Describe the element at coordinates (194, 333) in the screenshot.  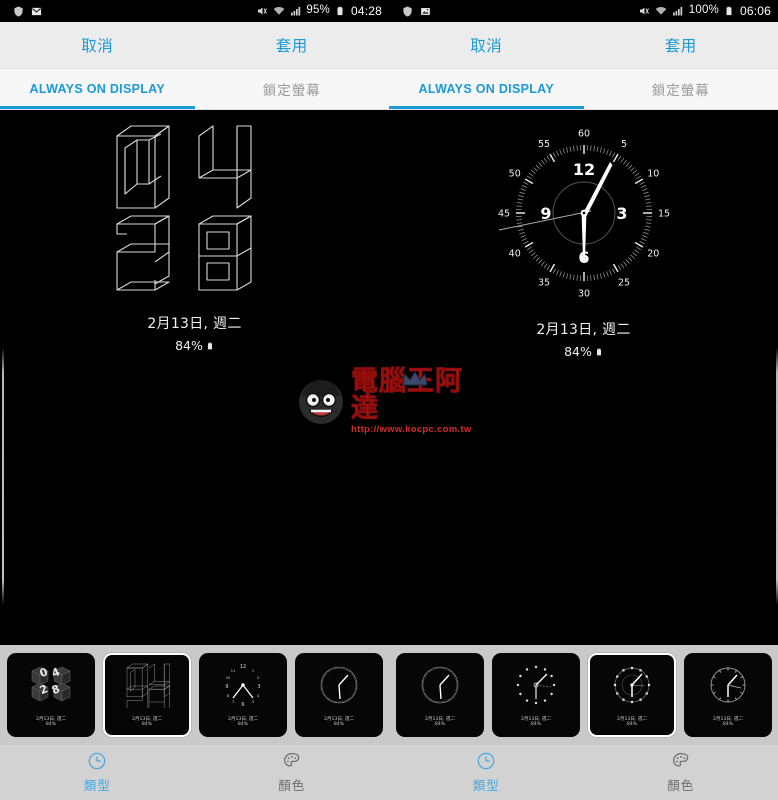
I see `aod-meta-left: 2月13日, 週二 84%` at that location.